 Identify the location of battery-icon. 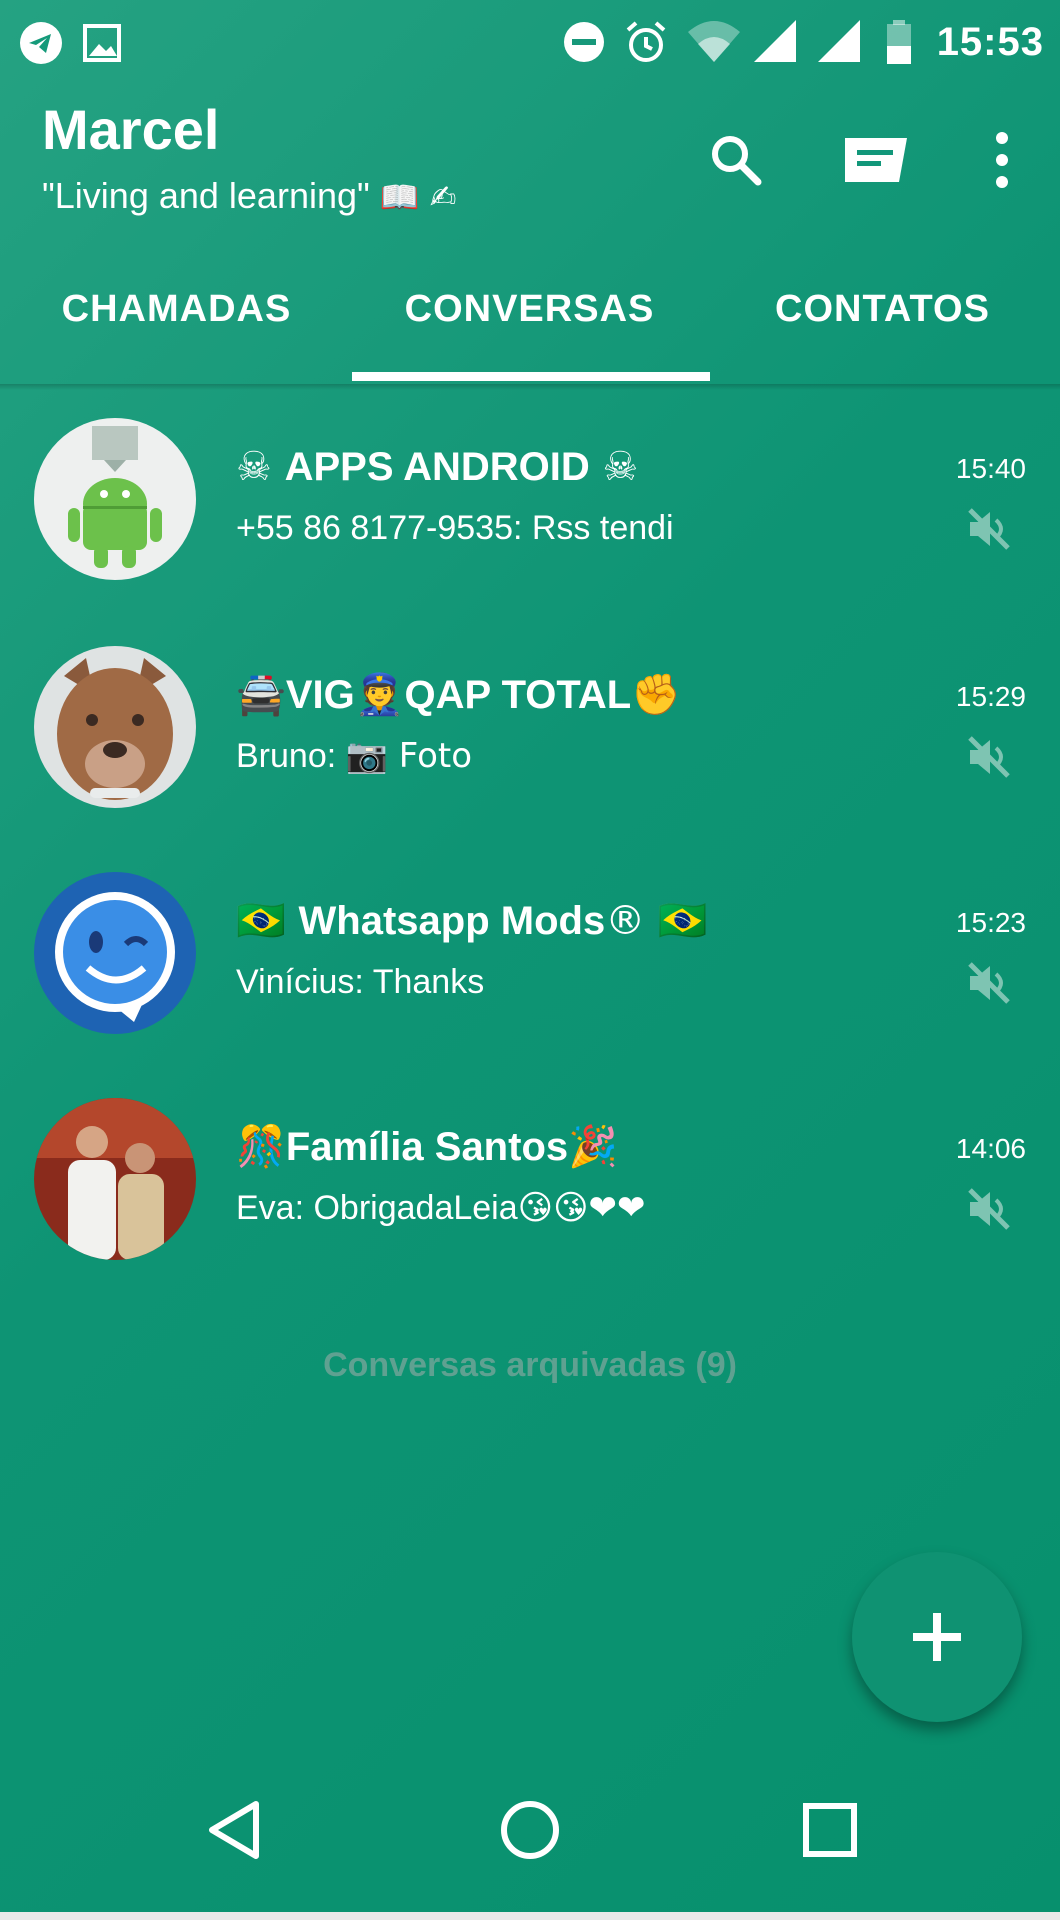
(899, 42).